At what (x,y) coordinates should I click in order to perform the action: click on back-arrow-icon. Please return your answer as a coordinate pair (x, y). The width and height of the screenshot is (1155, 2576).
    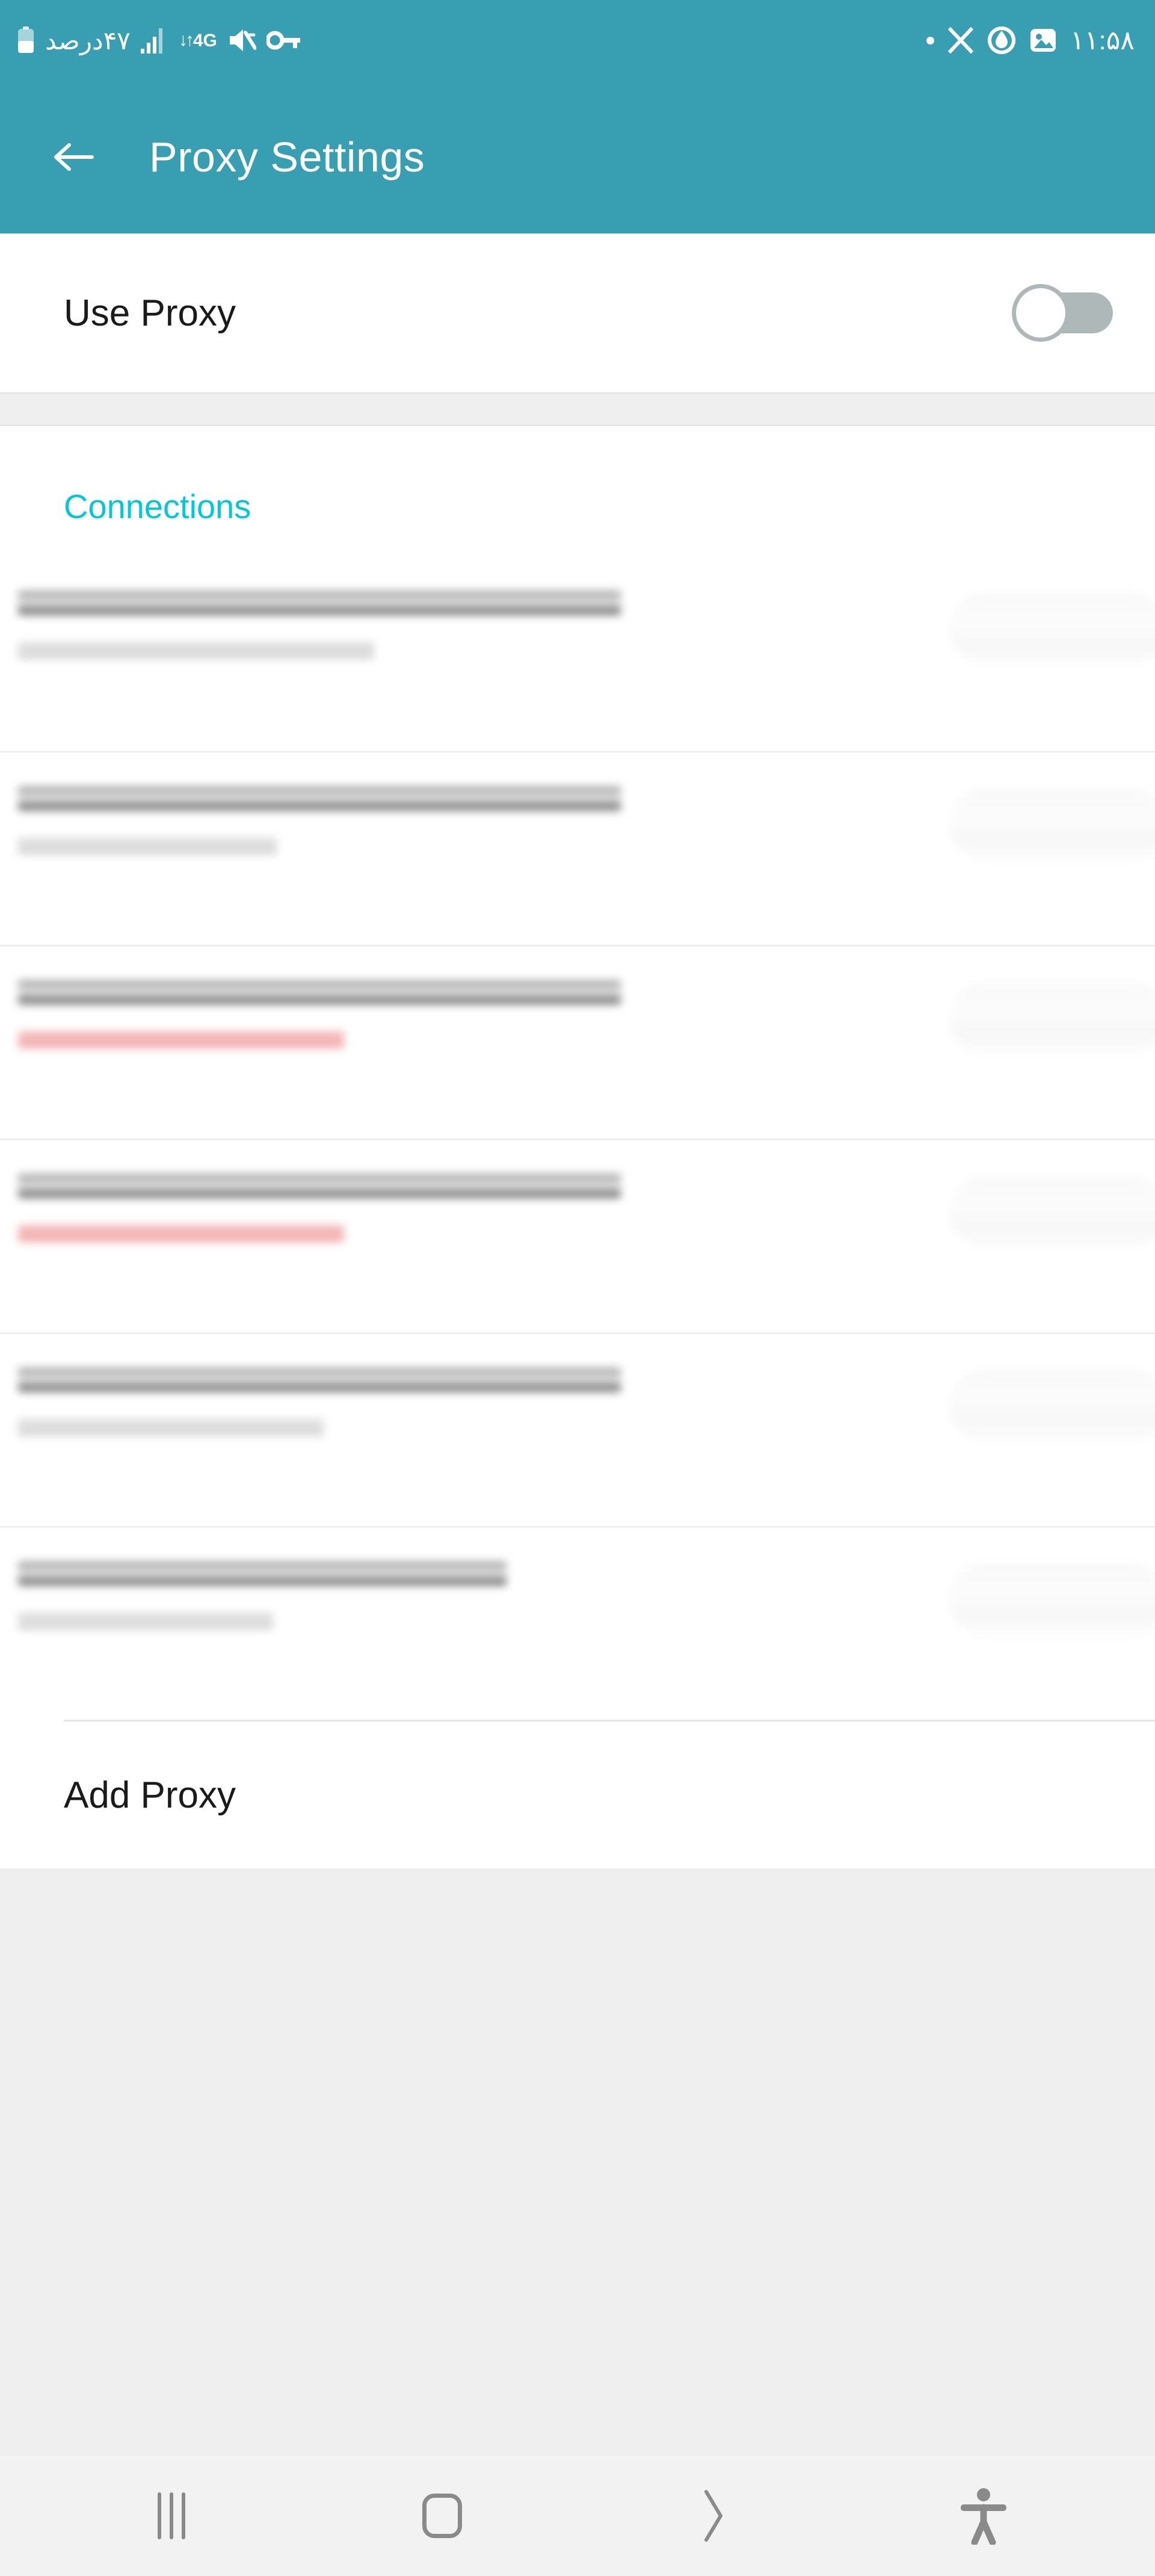
    Looking at the image, I should click on (74, 157).